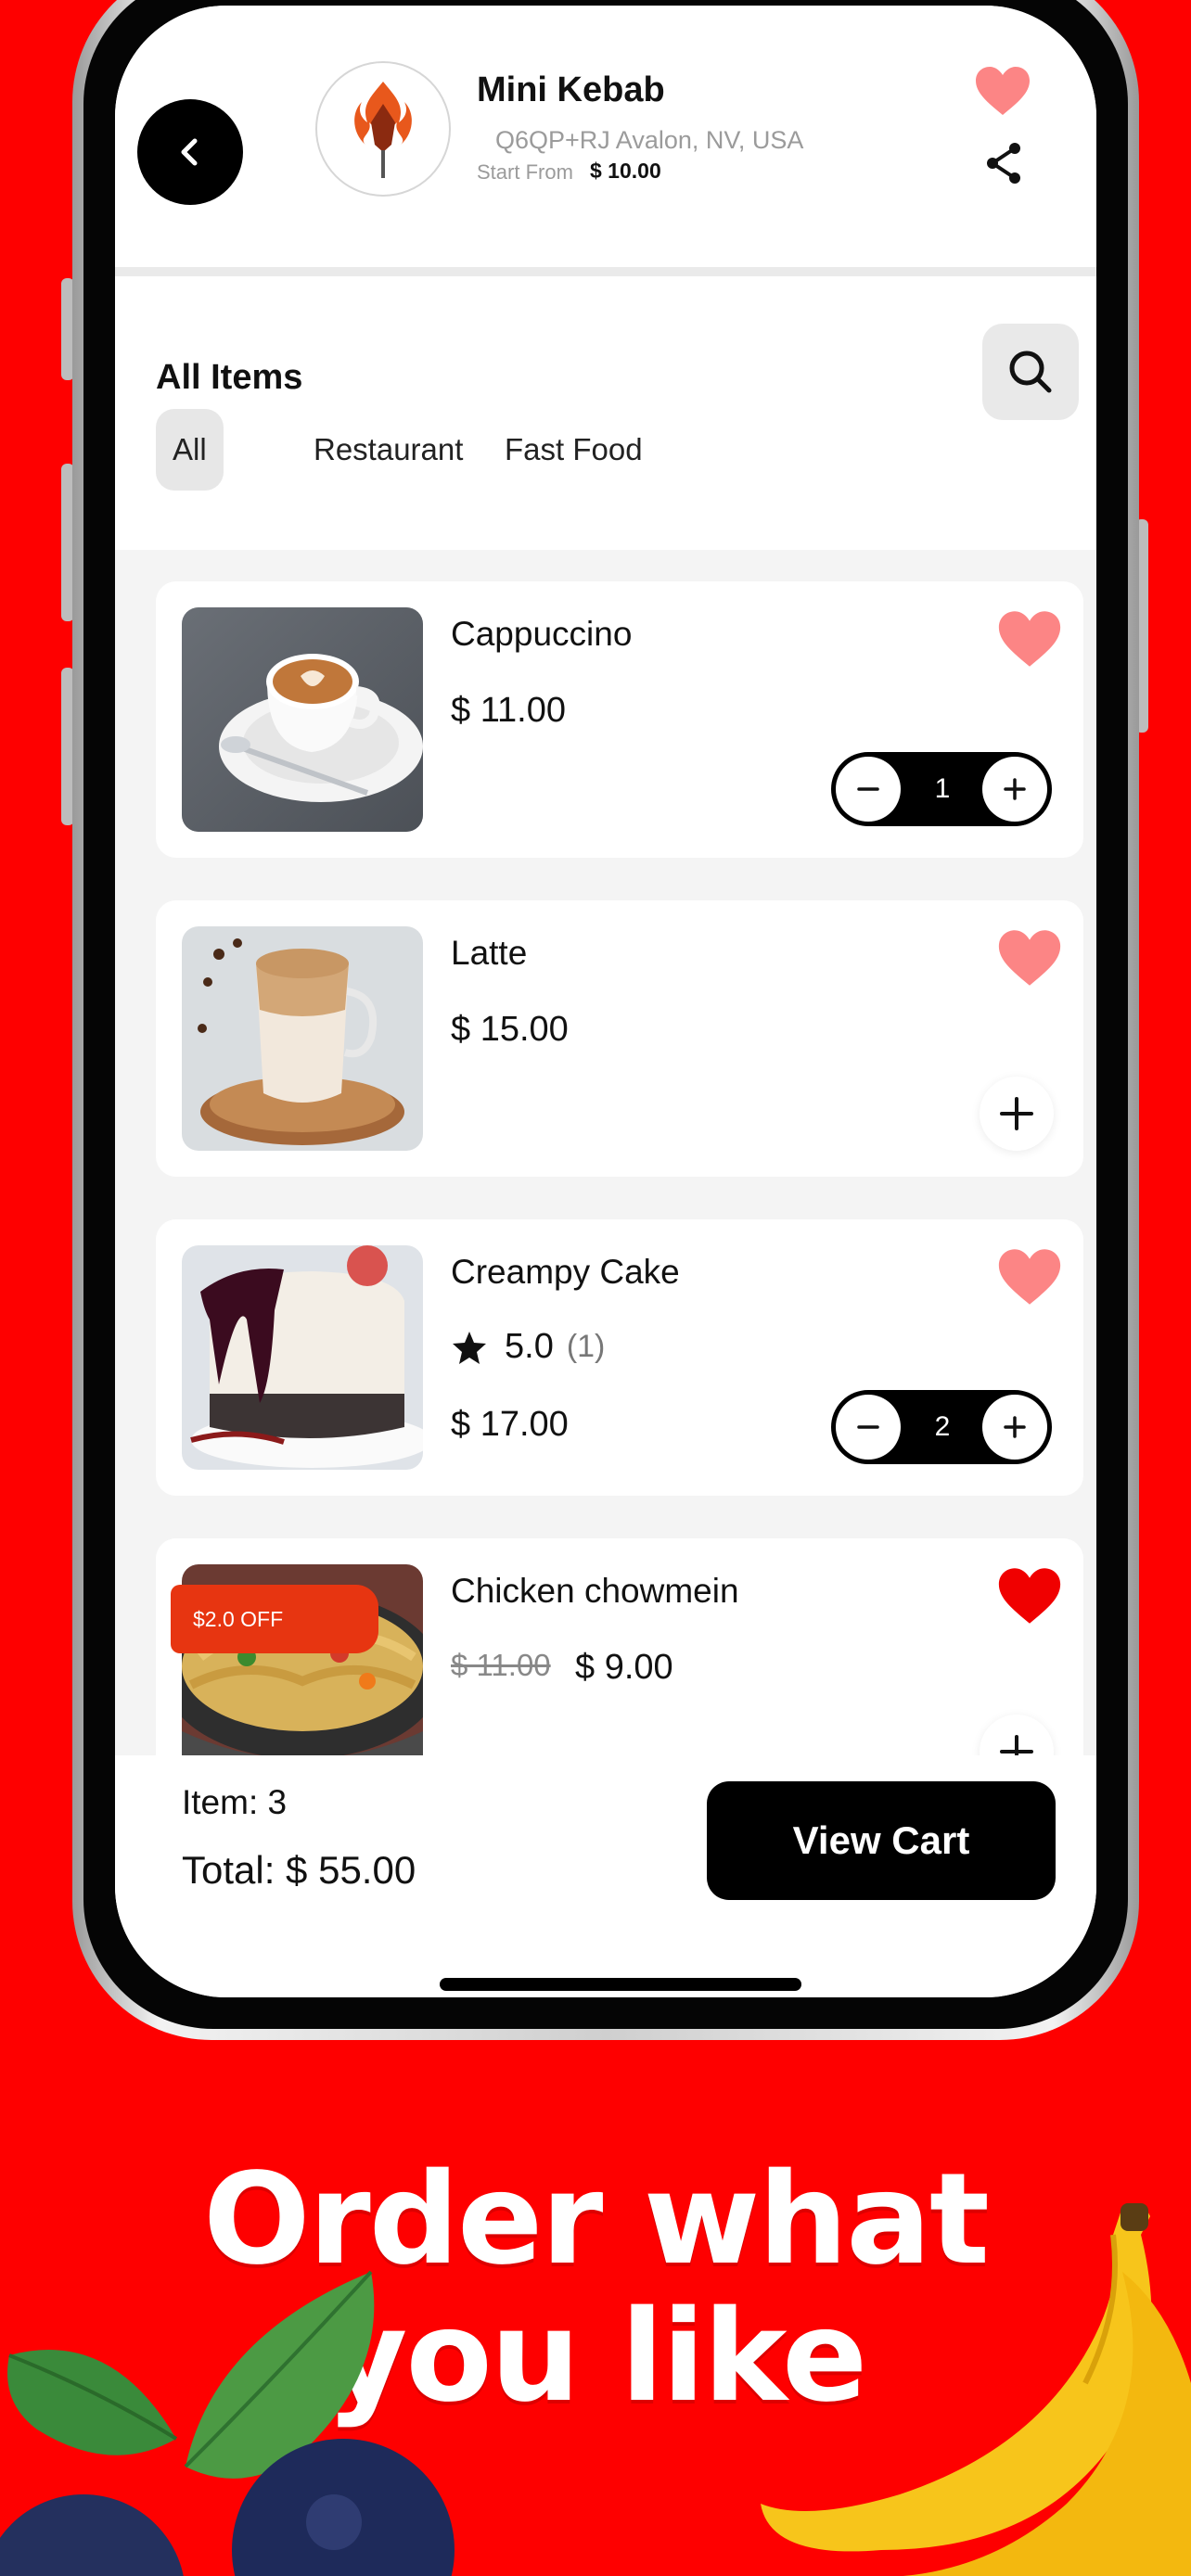 Image resolution: width=1191 pixels, height=2576 pixels. Describe the element at coordinates (571, 89) in the screenshot. I see `store-name: Mini Kebab` at that location.